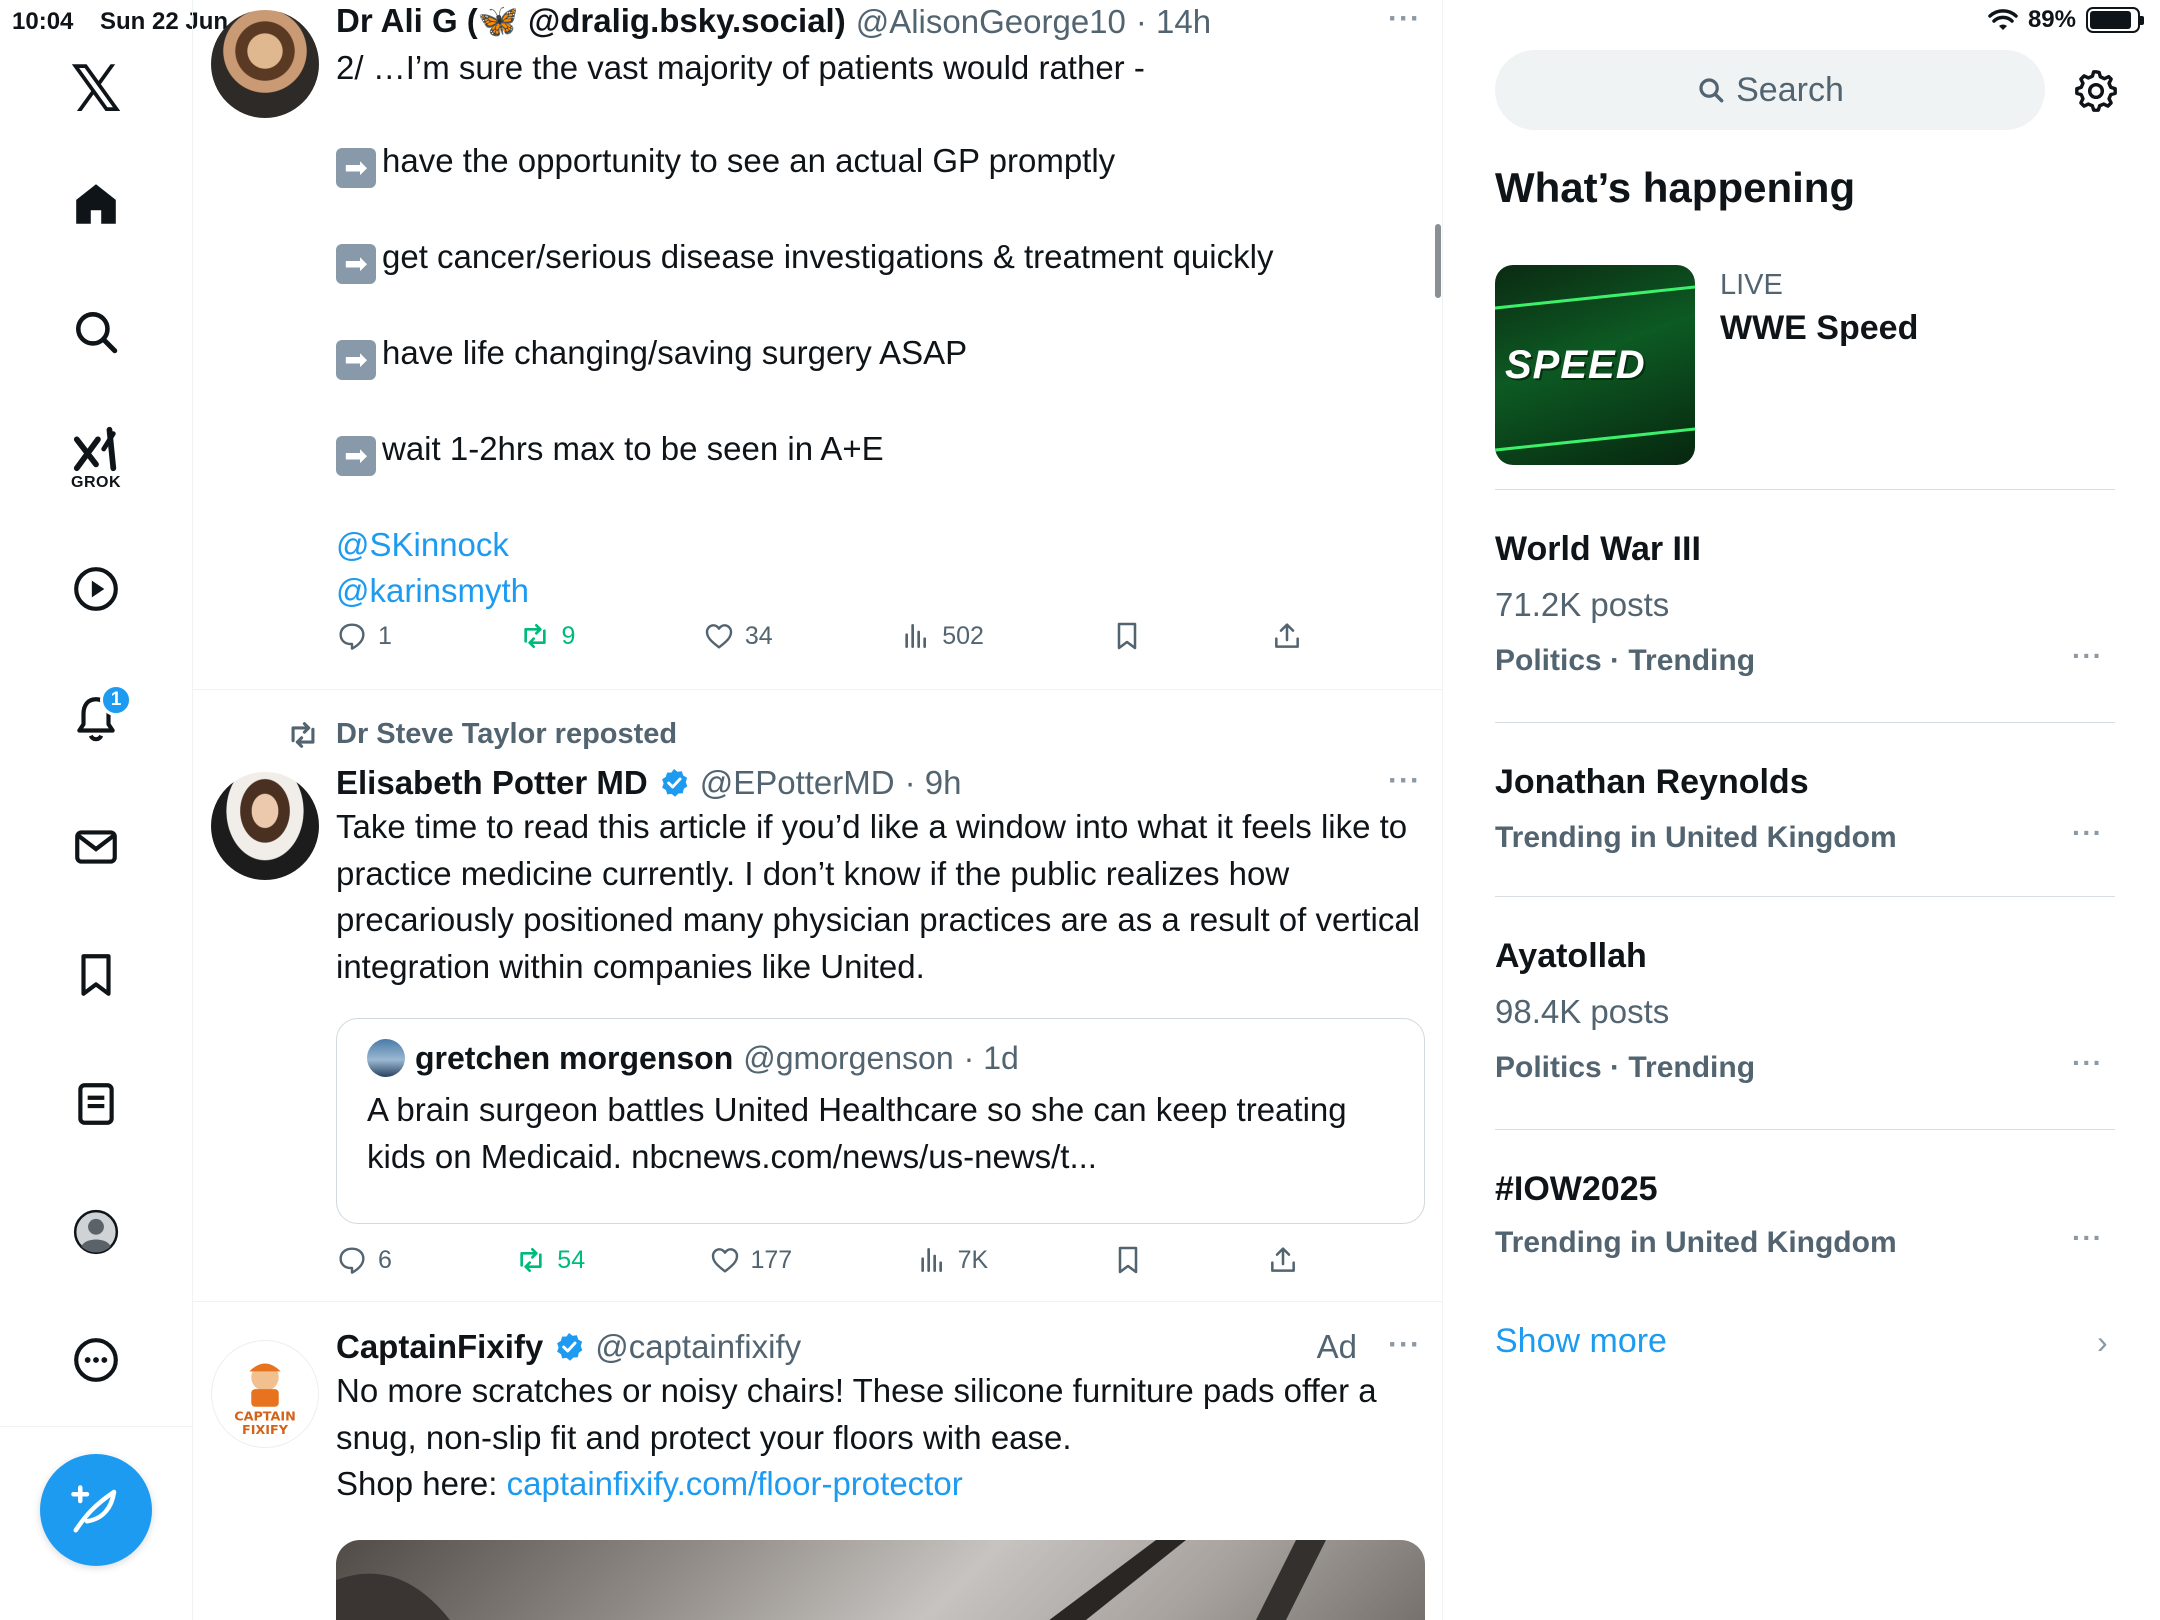 Image resolution: width=2160 pixels, height=1620 pixels. I want to click on nav-notifications: 1, so click(96, 718).